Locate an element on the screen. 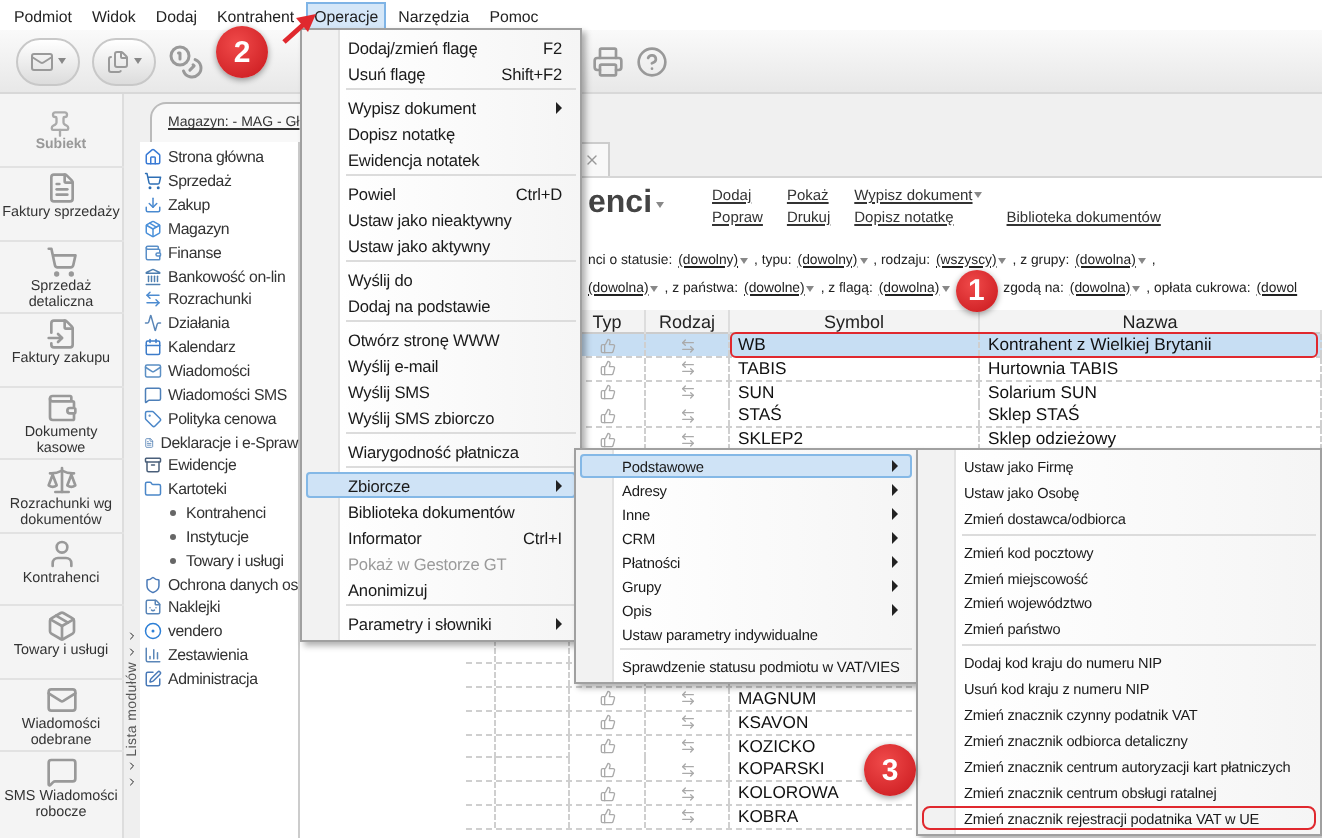 The image size is (1322, 838). table-cell: Sklep odzieżowy is located at coordinates (1052, 439).